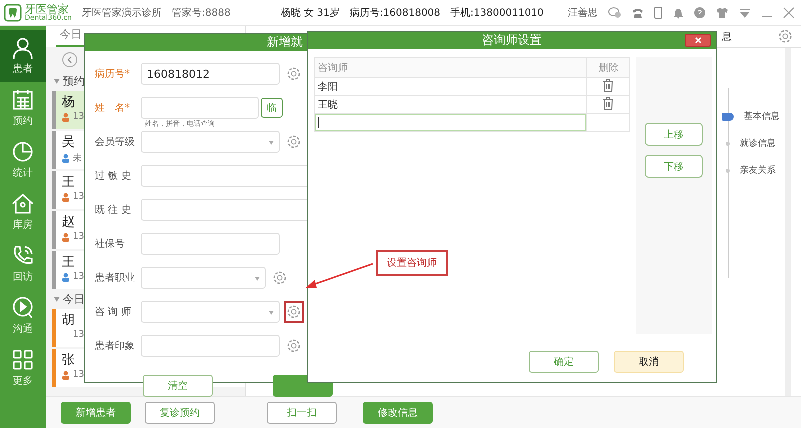 The image size is (801, 428). Describe the element at coordinates (113, 312) in the screenshot. I see `field-label: 咨 询 师` at that location.